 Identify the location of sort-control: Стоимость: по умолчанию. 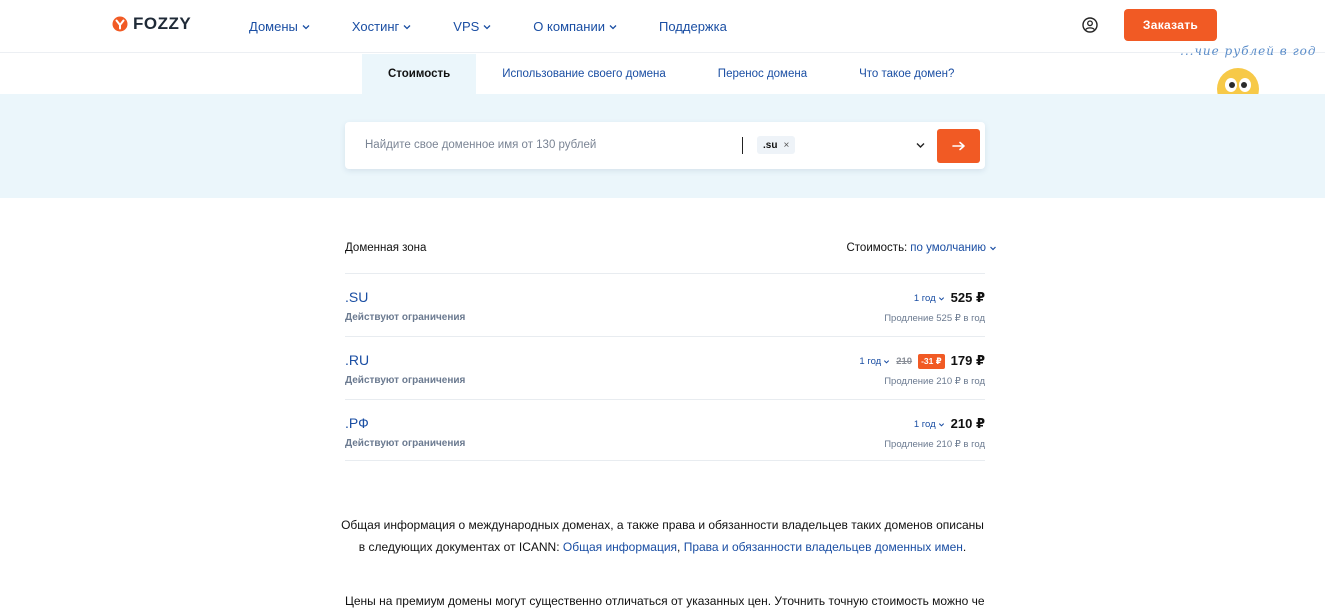
(921, 248).